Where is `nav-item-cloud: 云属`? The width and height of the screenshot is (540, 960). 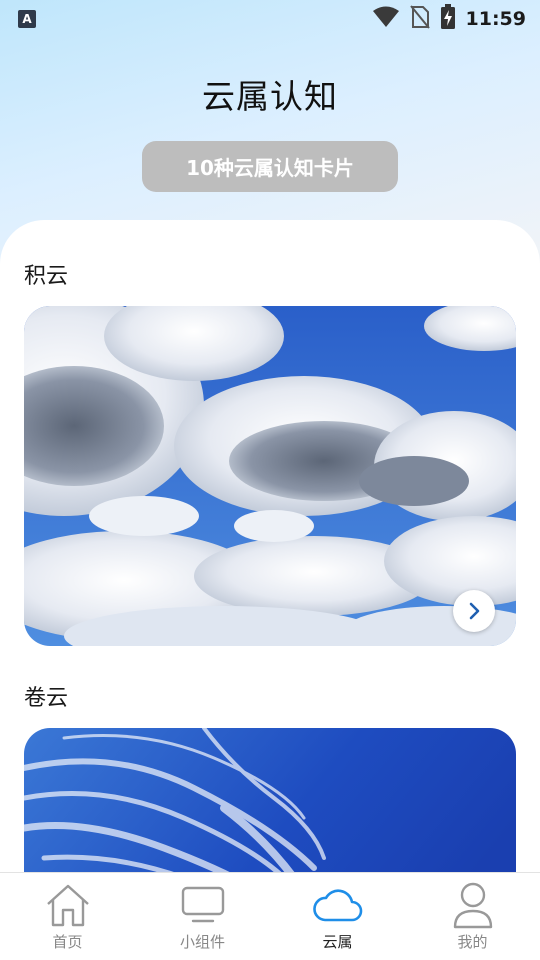
nav-item-cloud: 云属 is located at coordinates (337, 916).